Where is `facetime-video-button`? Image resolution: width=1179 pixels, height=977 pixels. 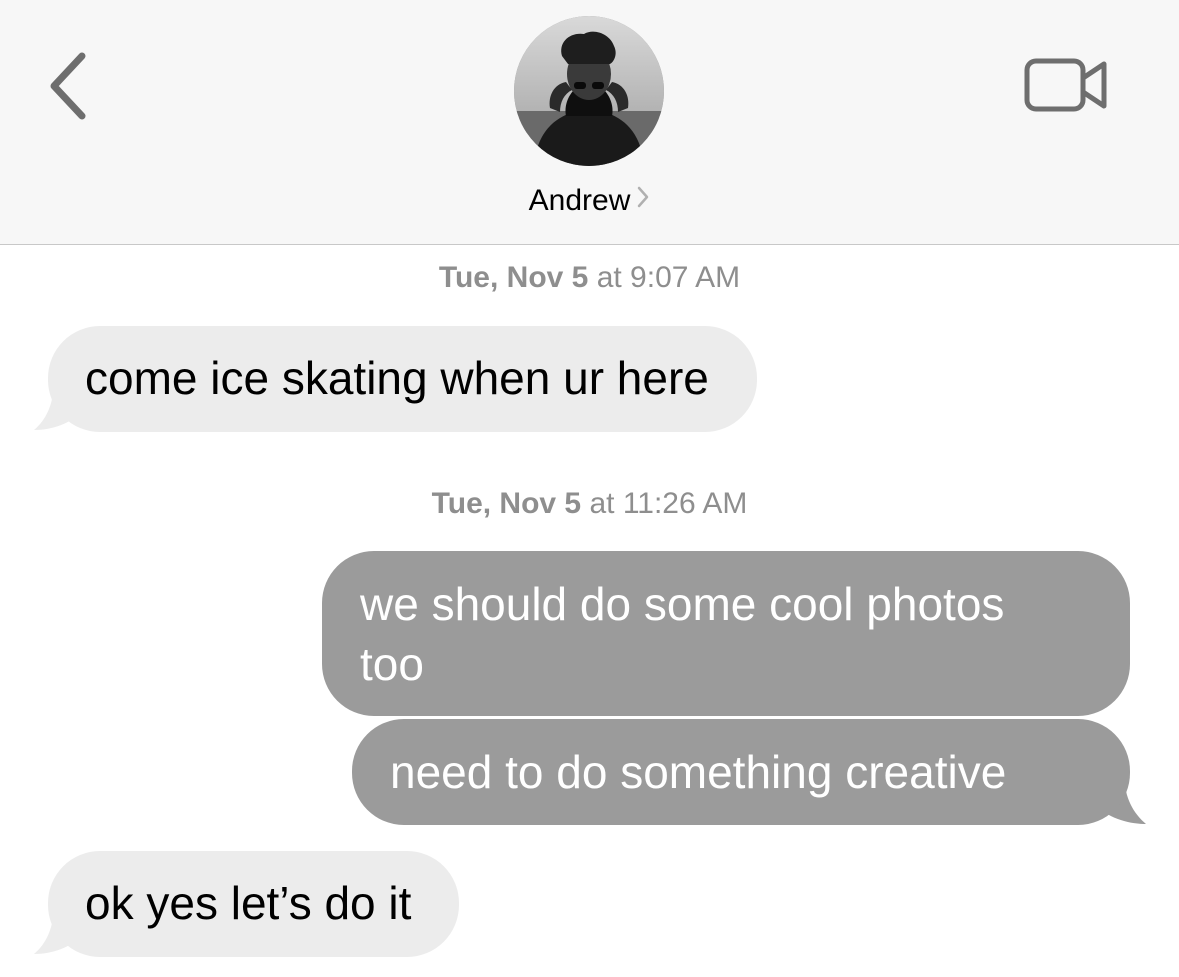 facetime-video-button is located at coordinates (1066, 85).